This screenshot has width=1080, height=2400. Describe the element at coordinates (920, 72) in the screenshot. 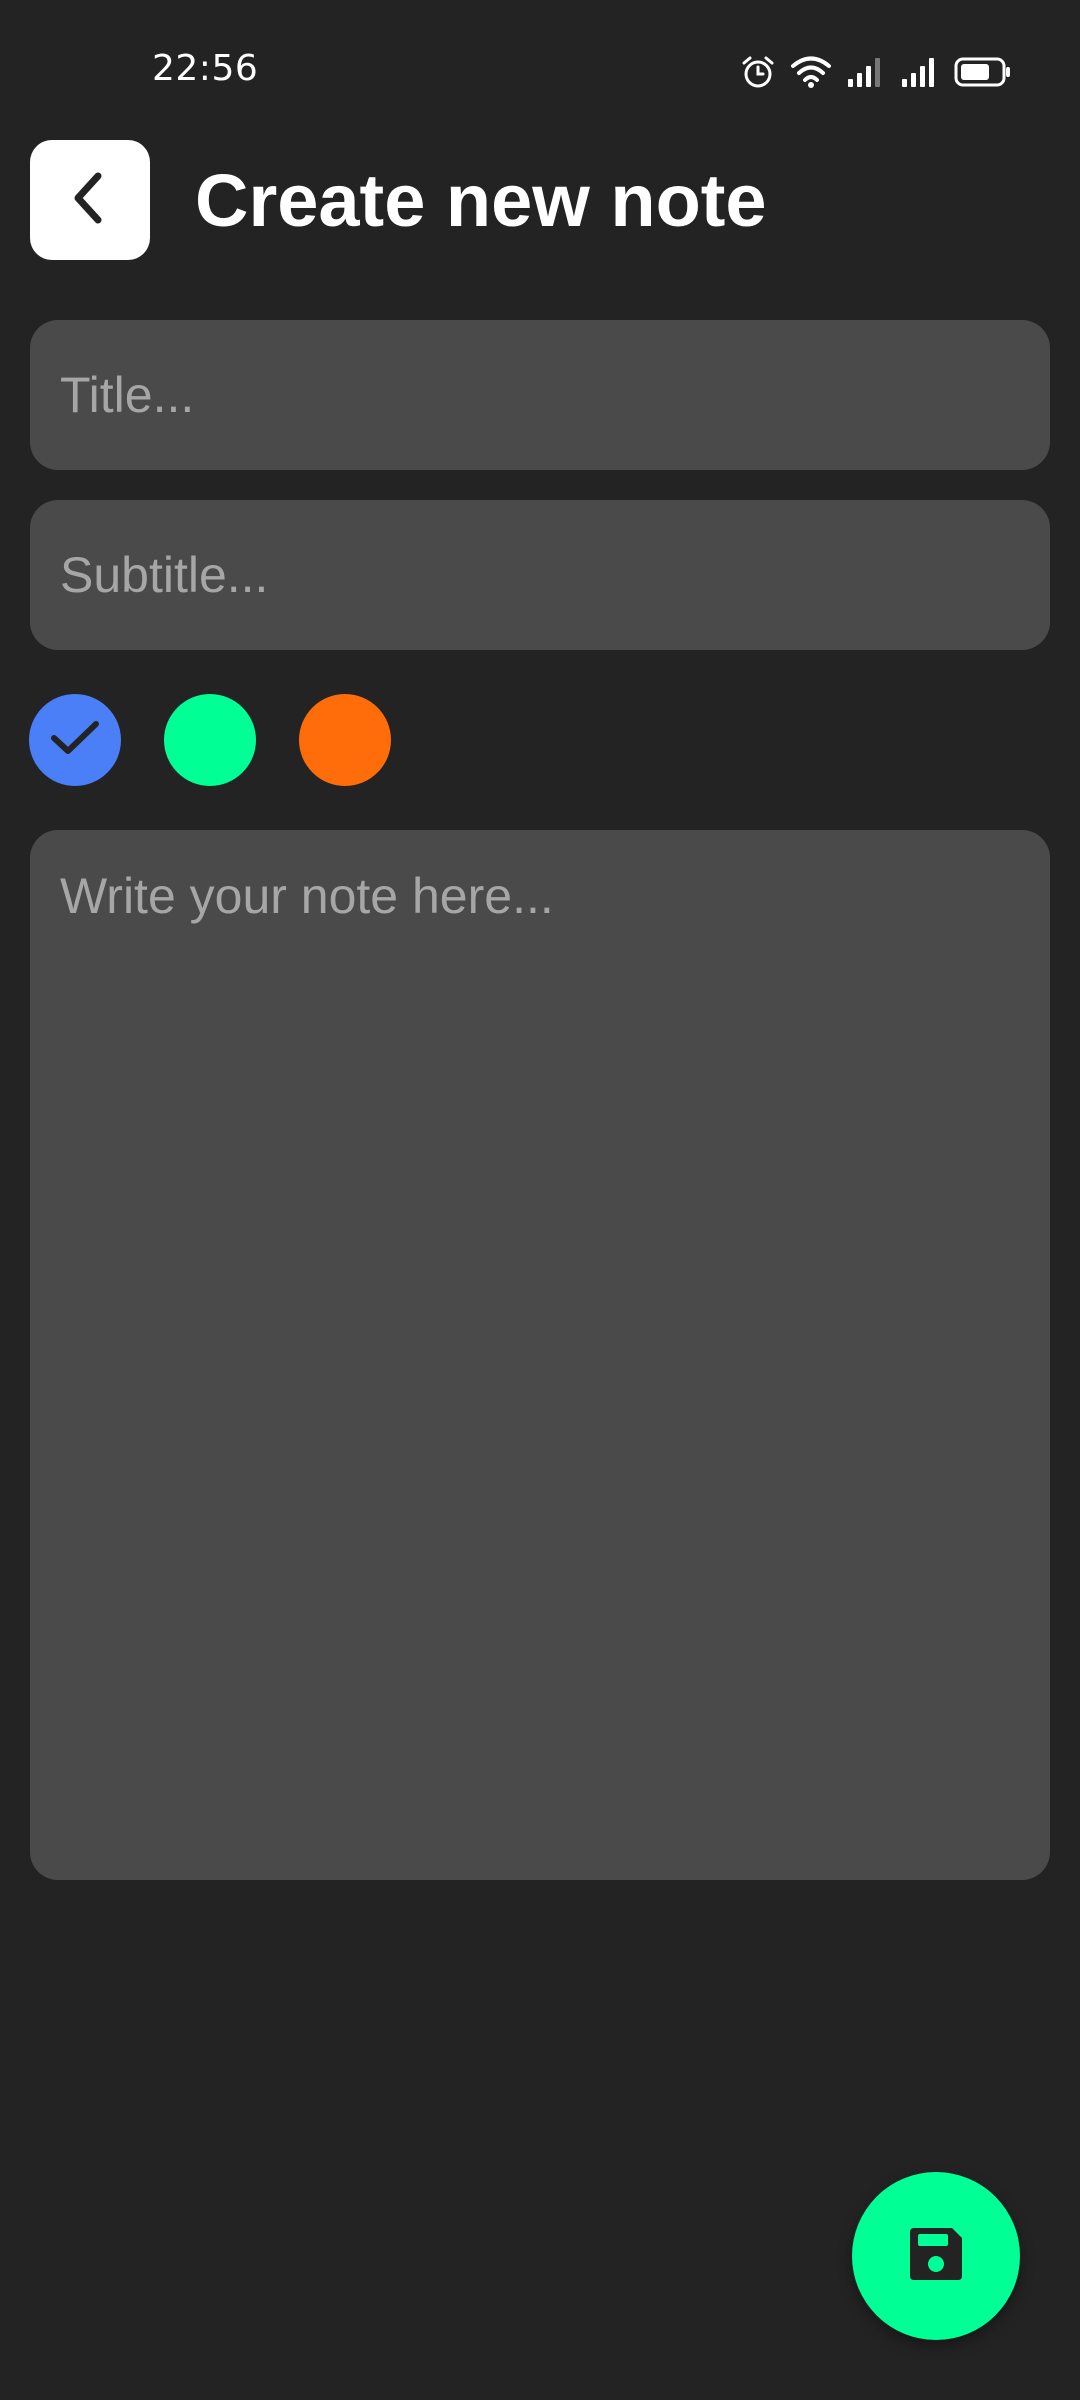

I see `signal-sim2-icon` at that location.